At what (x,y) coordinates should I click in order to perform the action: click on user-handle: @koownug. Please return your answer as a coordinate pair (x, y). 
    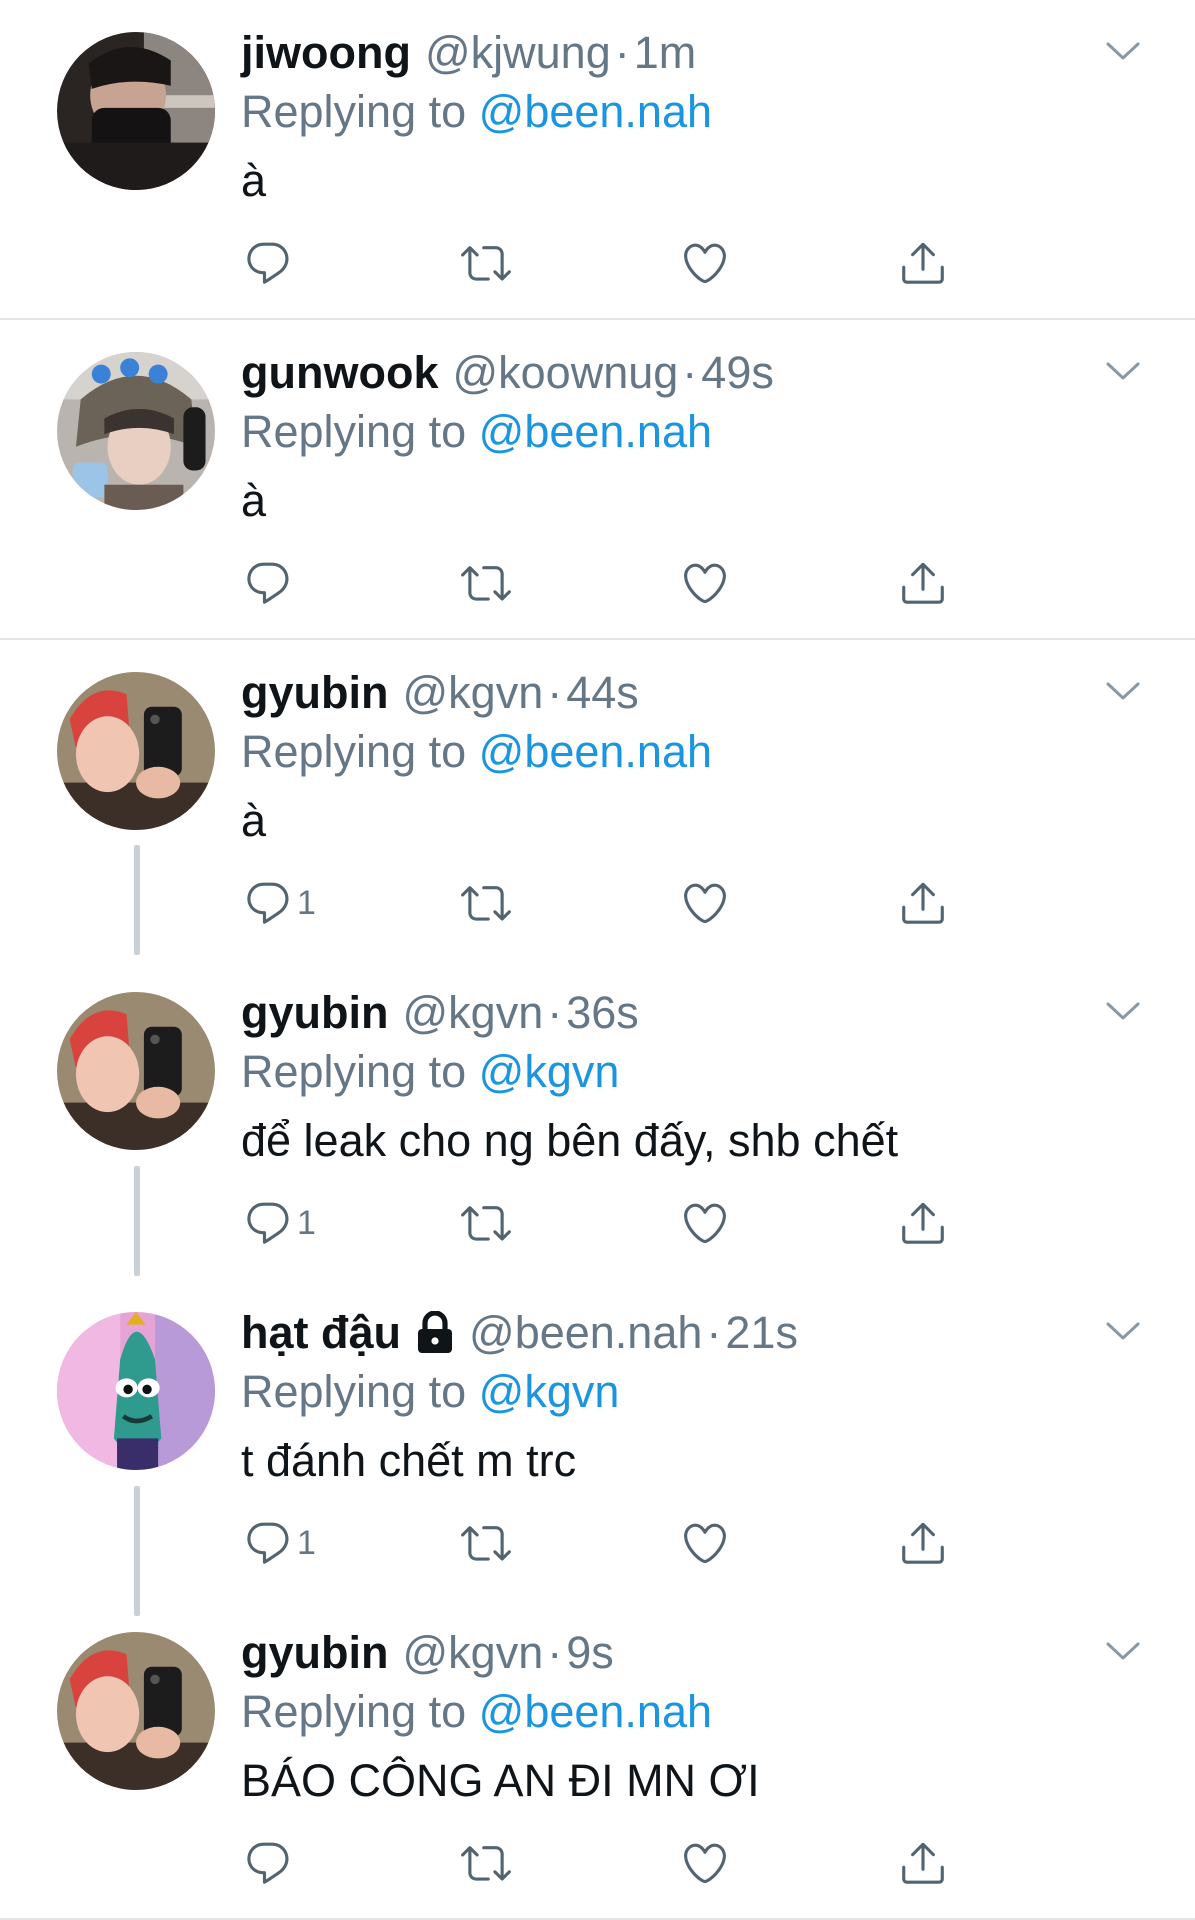
    Looking at the image, I should click on (565, 372).